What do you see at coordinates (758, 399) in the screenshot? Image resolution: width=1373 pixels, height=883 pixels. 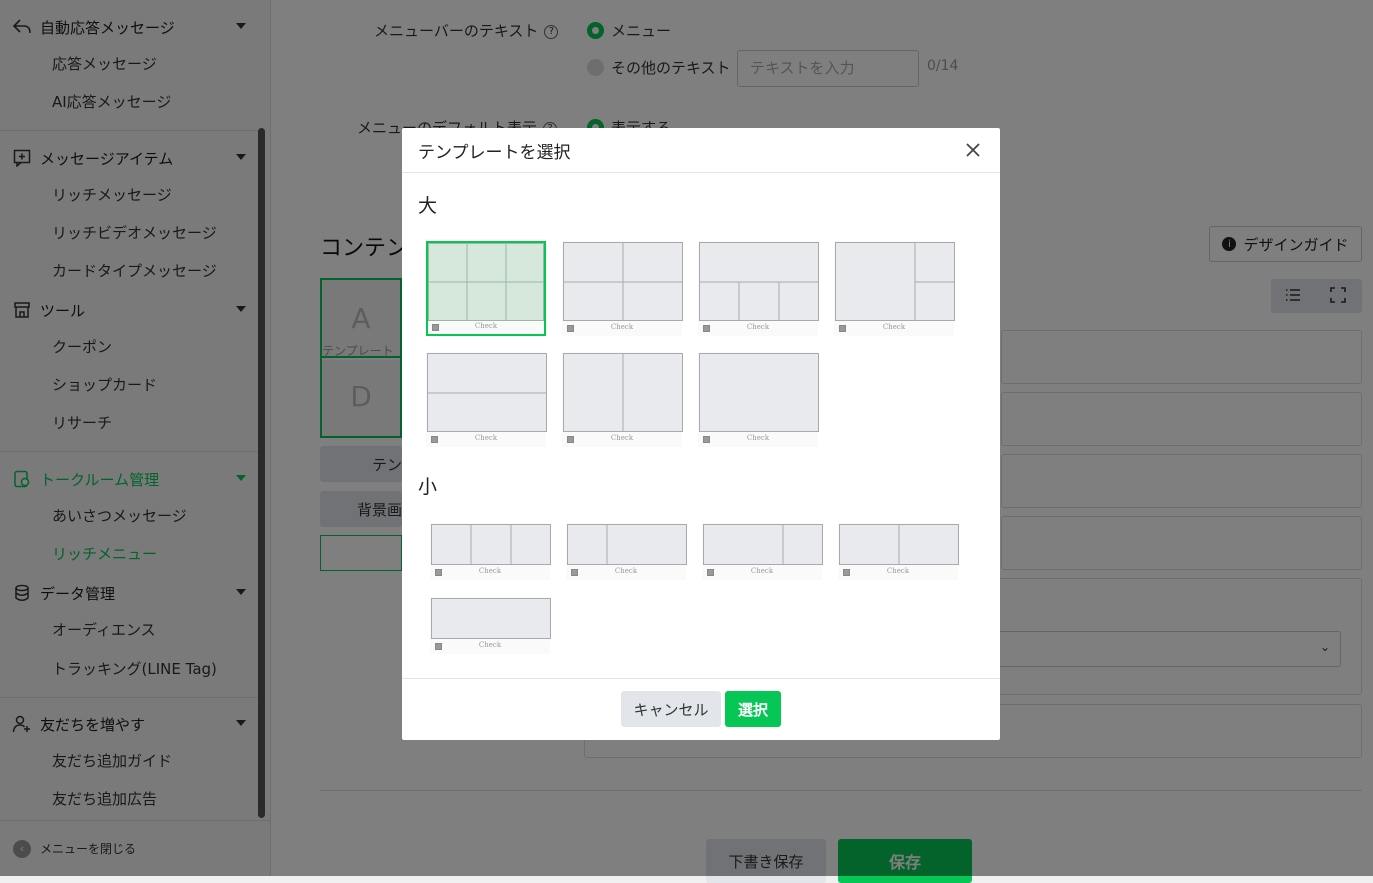 I see `template-large-1: Check` at bounding box center [758, 399].